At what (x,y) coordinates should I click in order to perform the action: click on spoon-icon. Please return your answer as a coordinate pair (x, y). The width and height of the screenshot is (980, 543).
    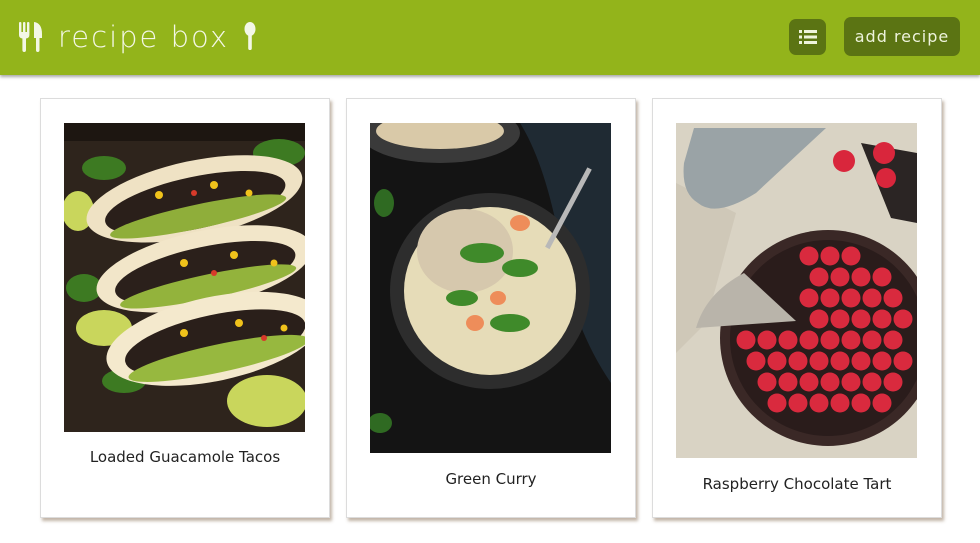
    Looking at the image, I should click on (250, 36).